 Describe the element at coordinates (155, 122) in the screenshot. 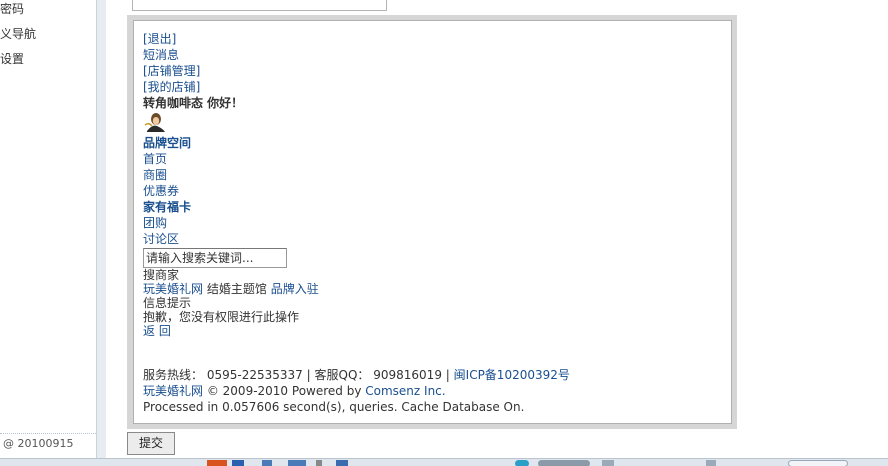

I see `user-avatar-icon` at that location.